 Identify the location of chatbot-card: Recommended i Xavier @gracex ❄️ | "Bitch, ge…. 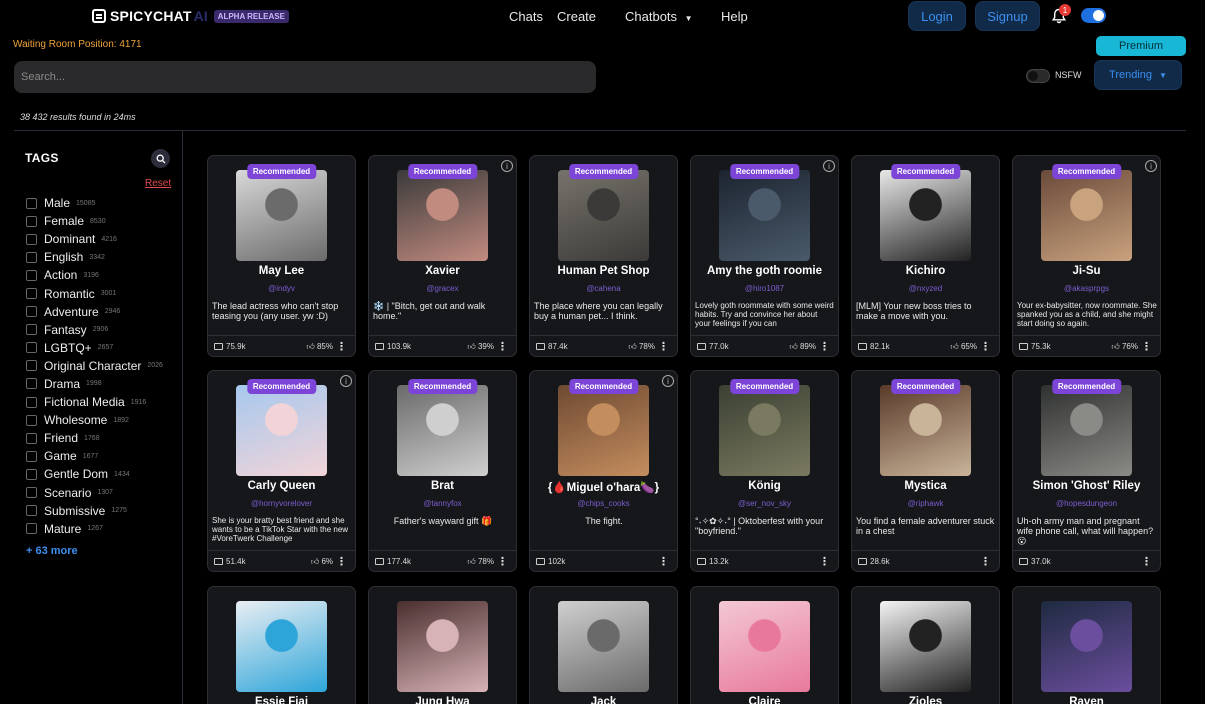
(442, 256).